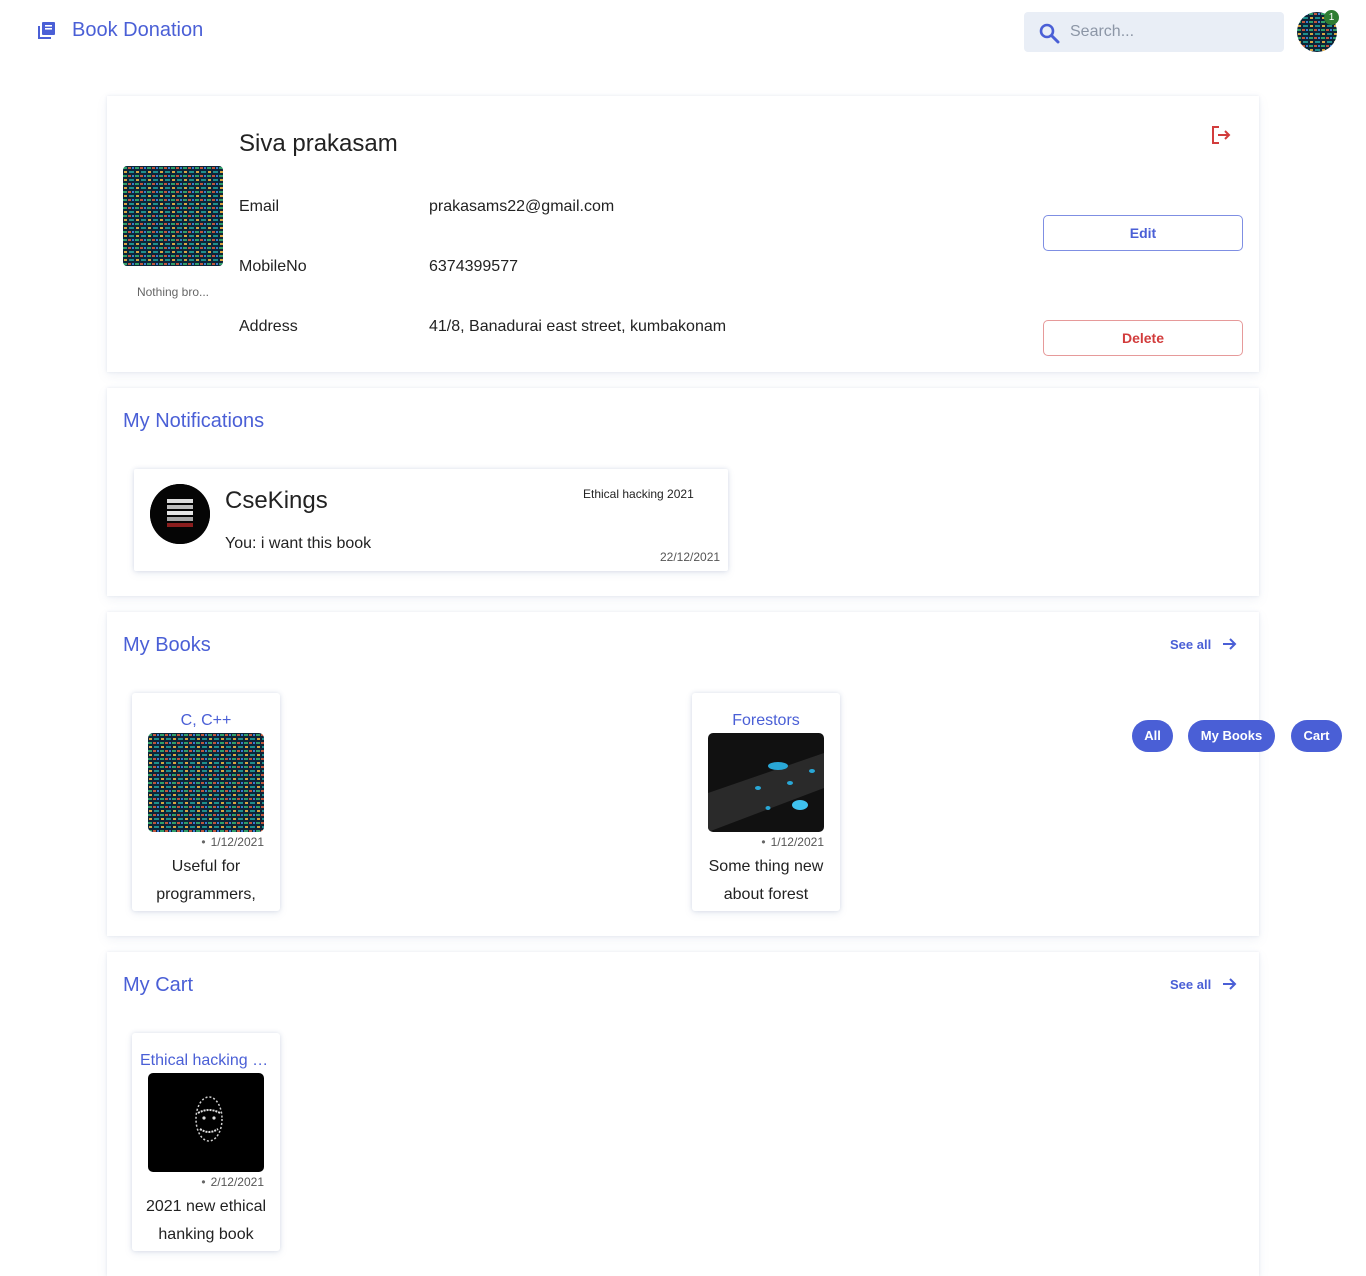 This screenshot has width=1366, height=1276. Describe the element at coordinates (1231, 736) in the screenshot. I see `chip-my-books: My Books` at that location.